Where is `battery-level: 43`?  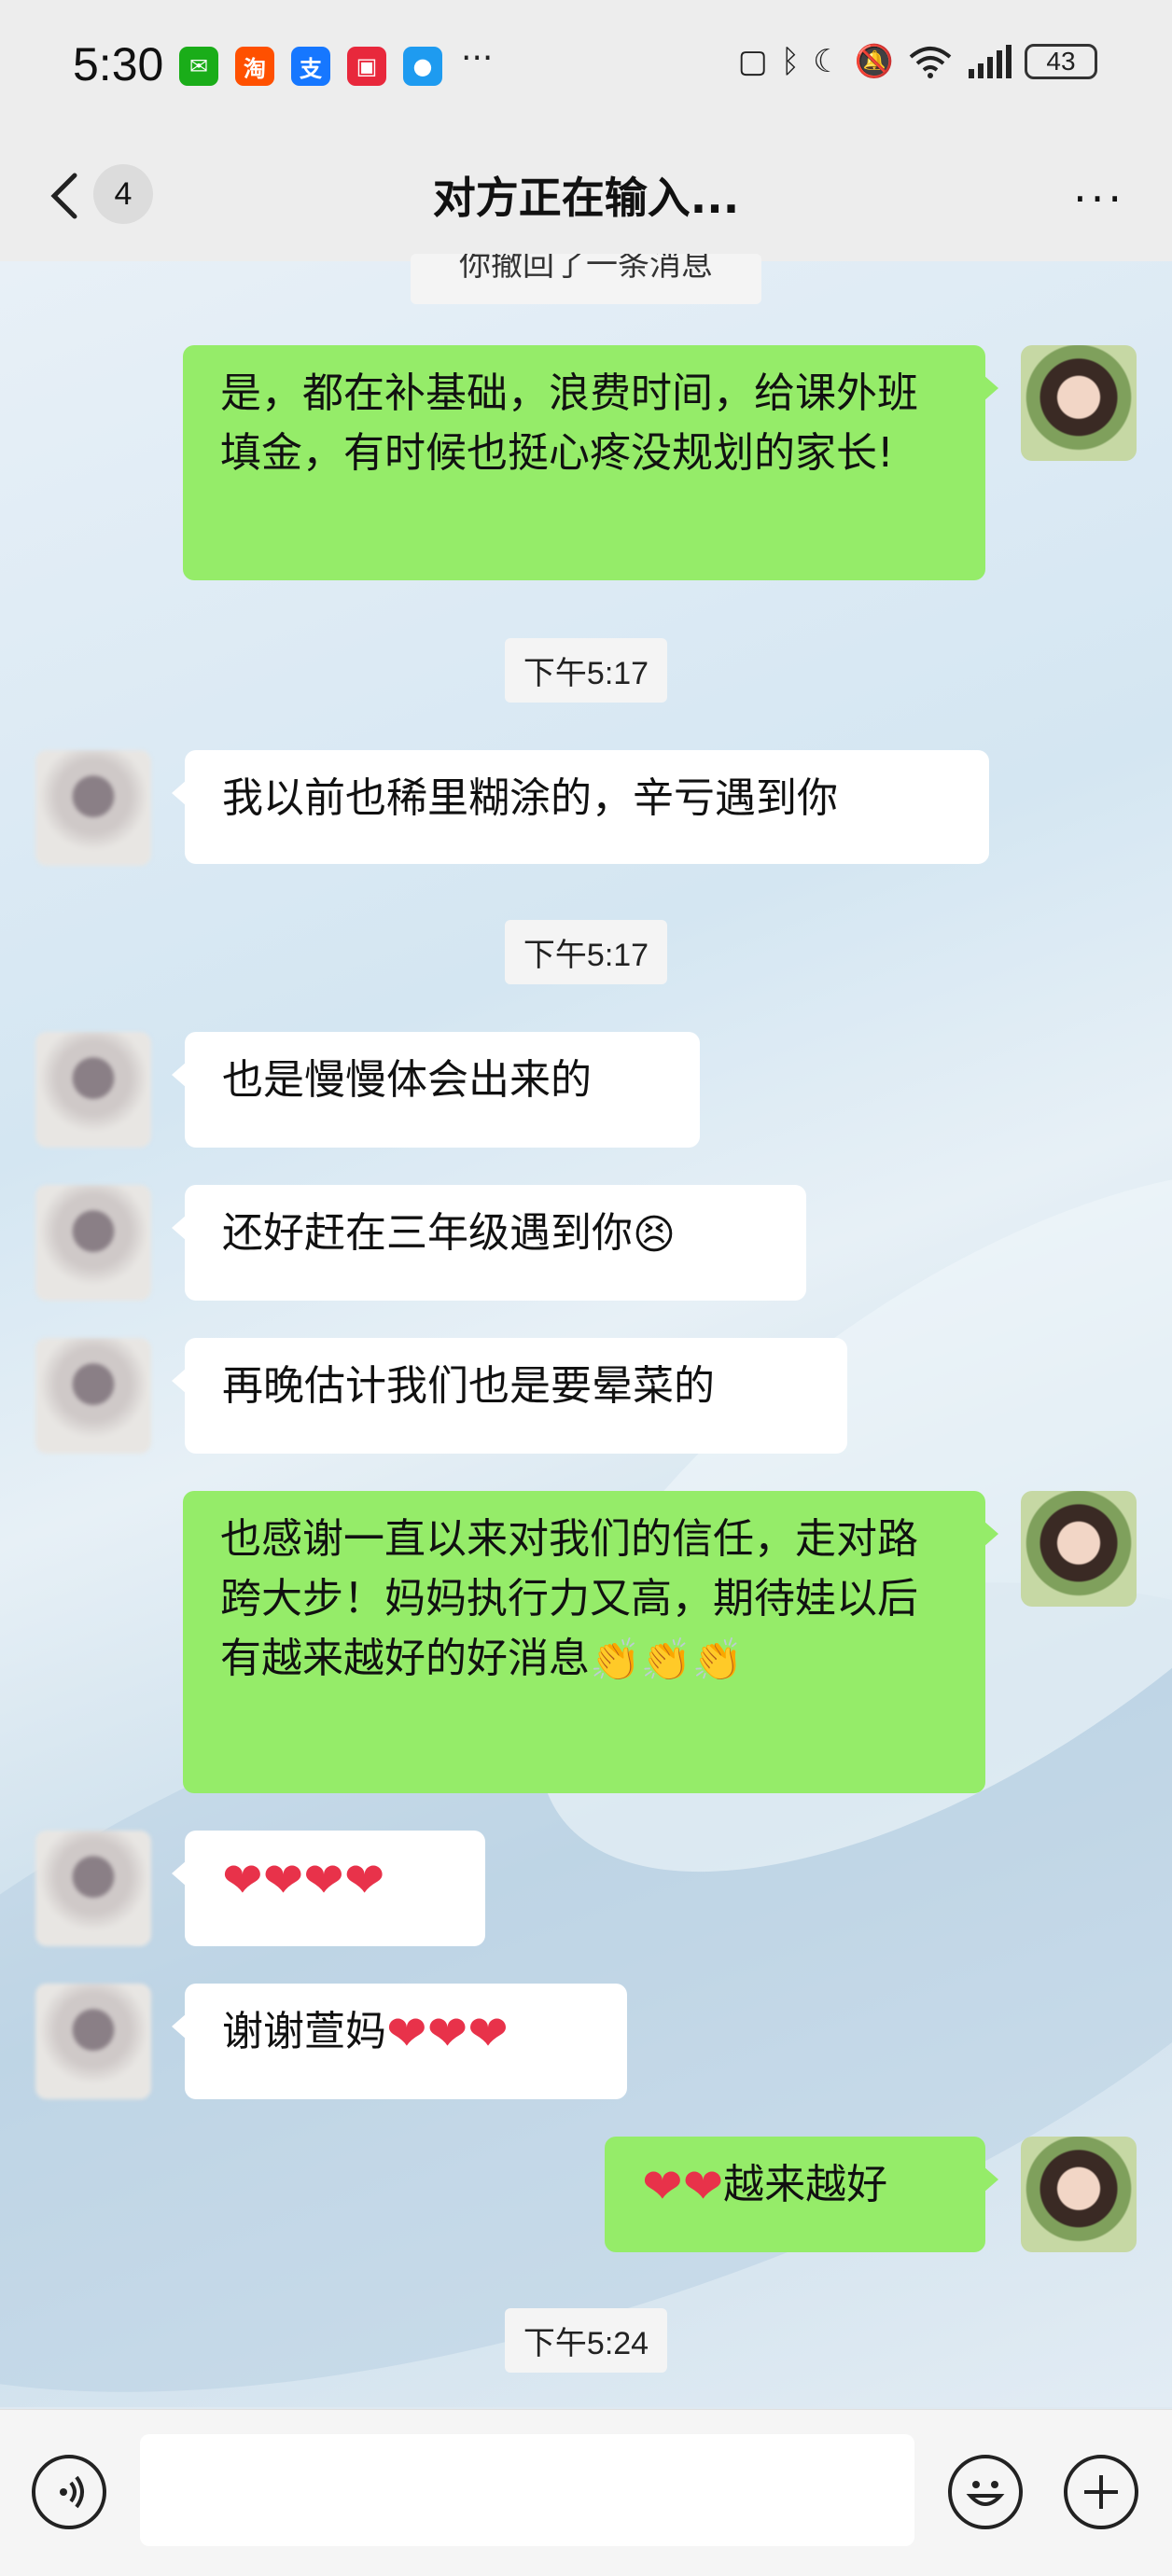
battery-level: 43 is located at coordinates (1061, 61).